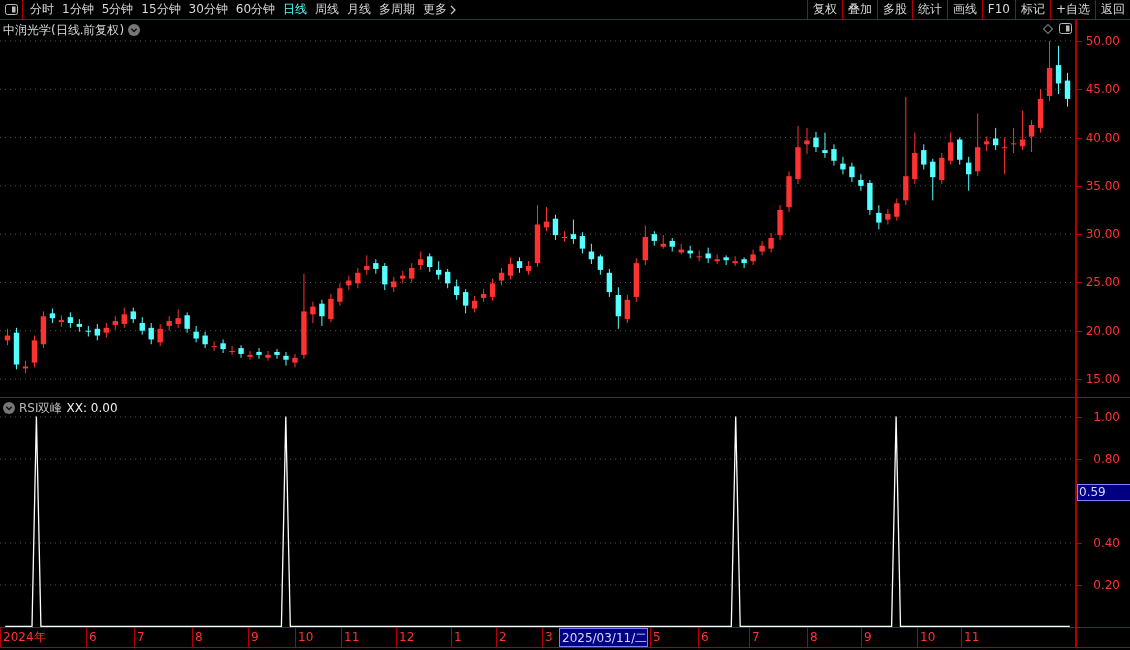  Describe the element at coordinates (42, 9) in the screenshot. I see `period-tab: 分时` at that location.